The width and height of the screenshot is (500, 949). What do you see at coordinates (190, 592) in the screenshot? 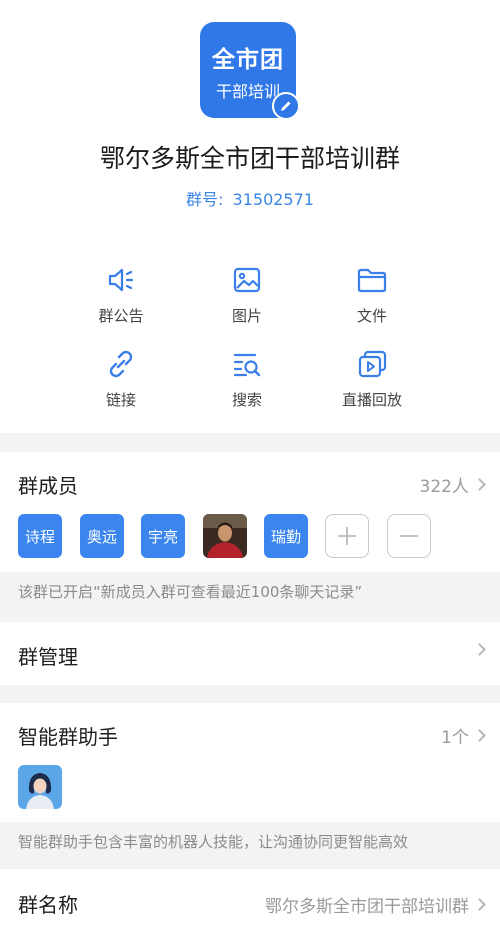
I see `members-hint: 该群已开启“新成员入群可查看最近100条聊天记录”` at bounding box center [190, 592].